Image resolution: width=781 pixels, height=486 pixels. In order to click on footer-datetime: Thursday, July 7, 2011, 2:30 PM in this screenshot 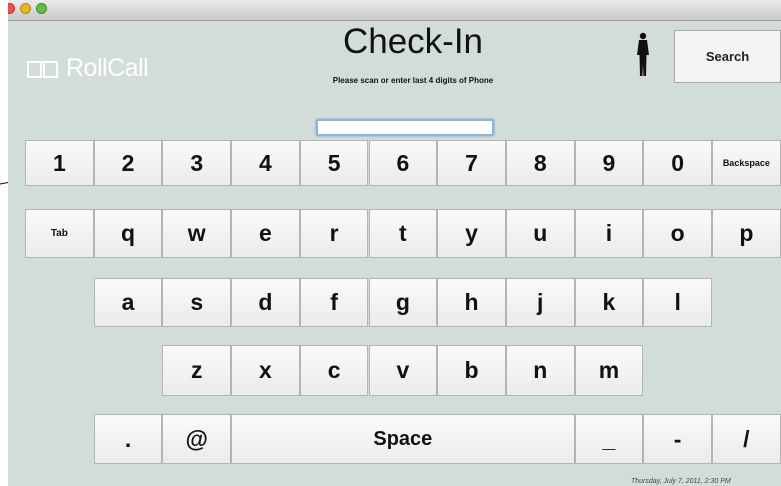, I will do `click(681, 481)`.